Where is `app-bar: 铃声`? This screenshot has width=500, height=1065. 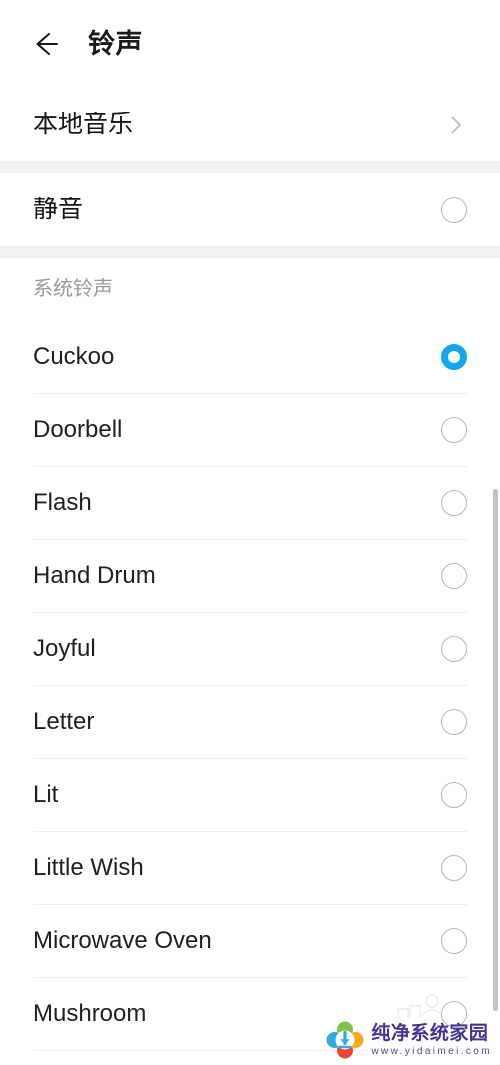 app-bar: 铃声 is located at coordinates (250, 44).